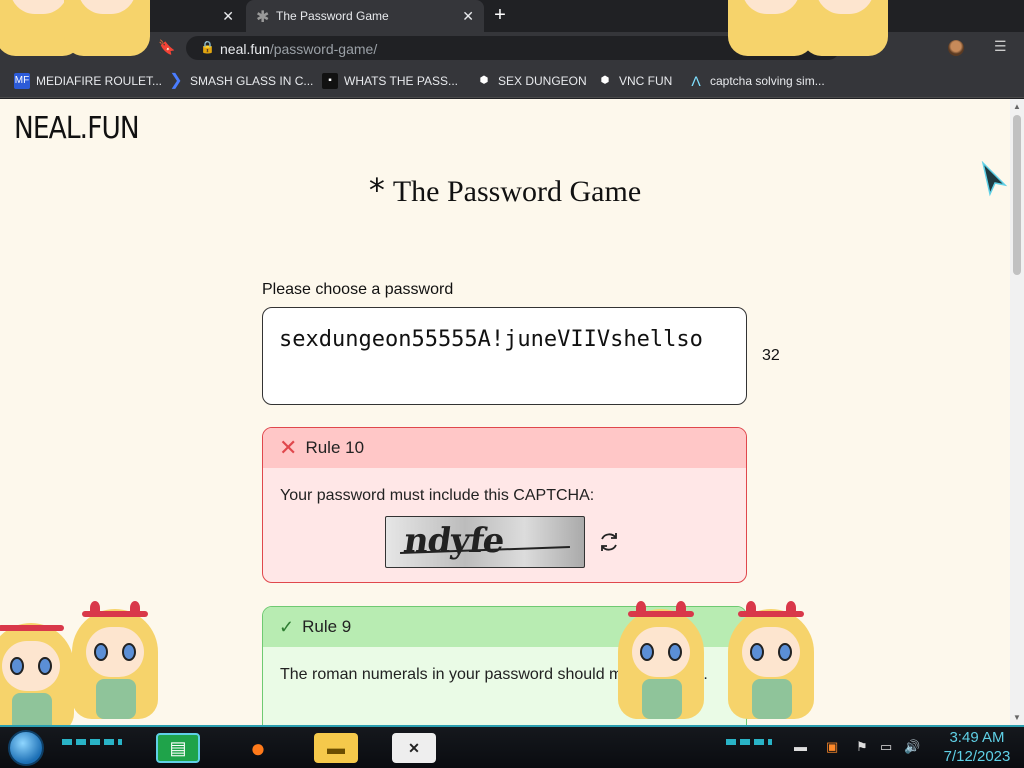 This screenshot has width=1024, height=768. What do you see at coordinates (977, 737) in the screenshot?
I see `clock-time: 3:49 AM` at bounding box center [977, 737].